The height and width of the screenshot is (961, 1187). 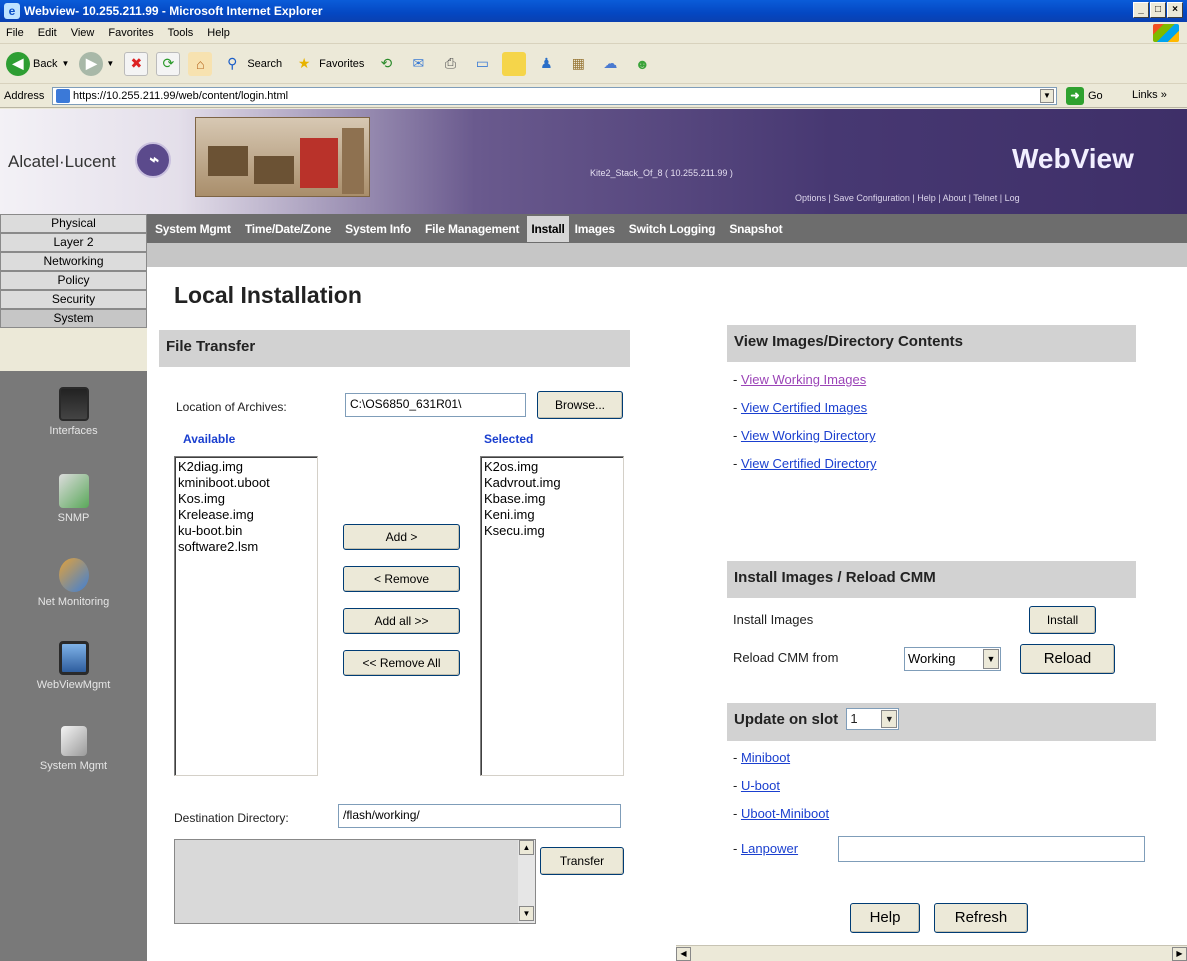 I want to click on refresh-button: Refresh, so click(x=981, y=918).